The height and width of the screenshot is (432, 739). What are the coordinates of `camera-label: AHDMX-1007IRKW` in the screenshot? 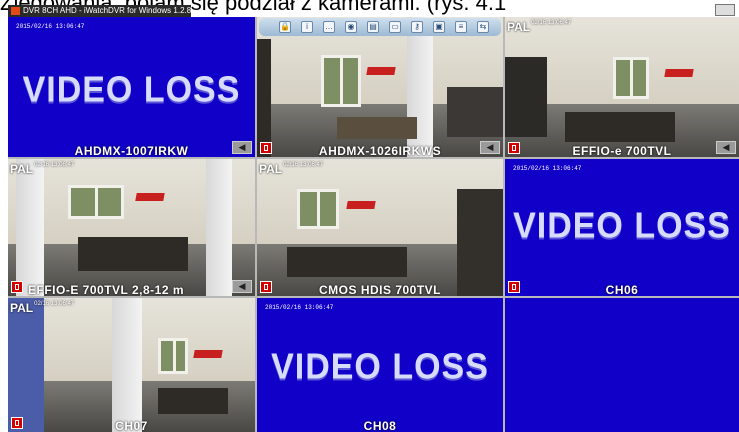 It's located at (131, 150).